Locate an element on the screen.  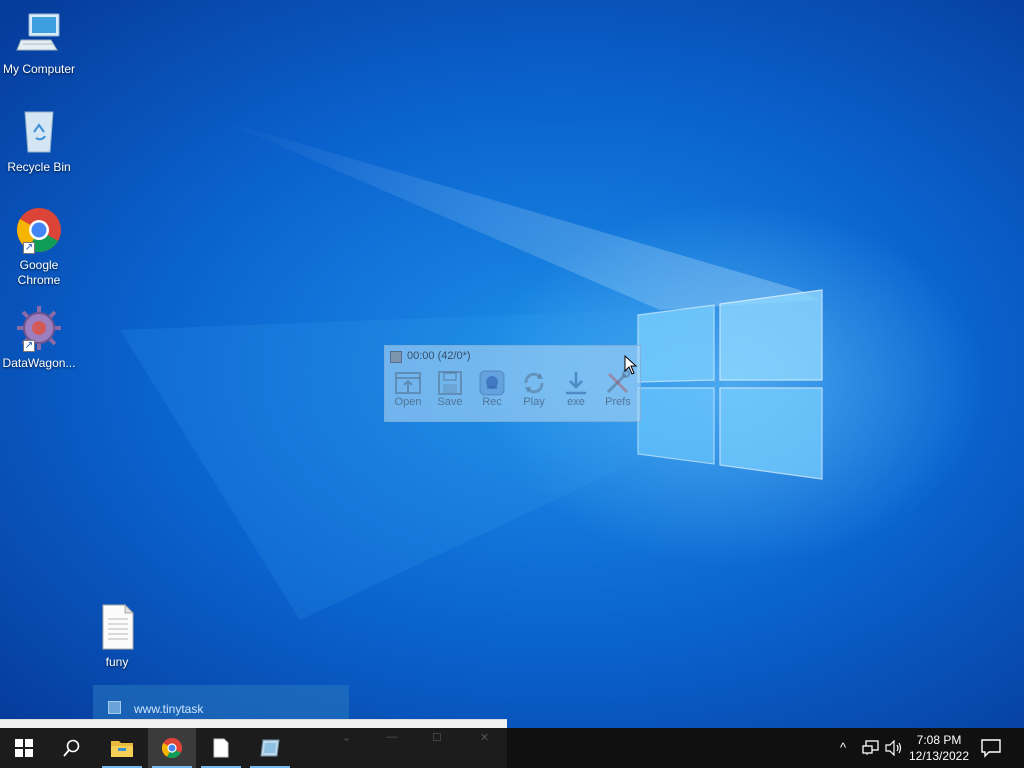
document-icon is located at coordinates (221, 748).